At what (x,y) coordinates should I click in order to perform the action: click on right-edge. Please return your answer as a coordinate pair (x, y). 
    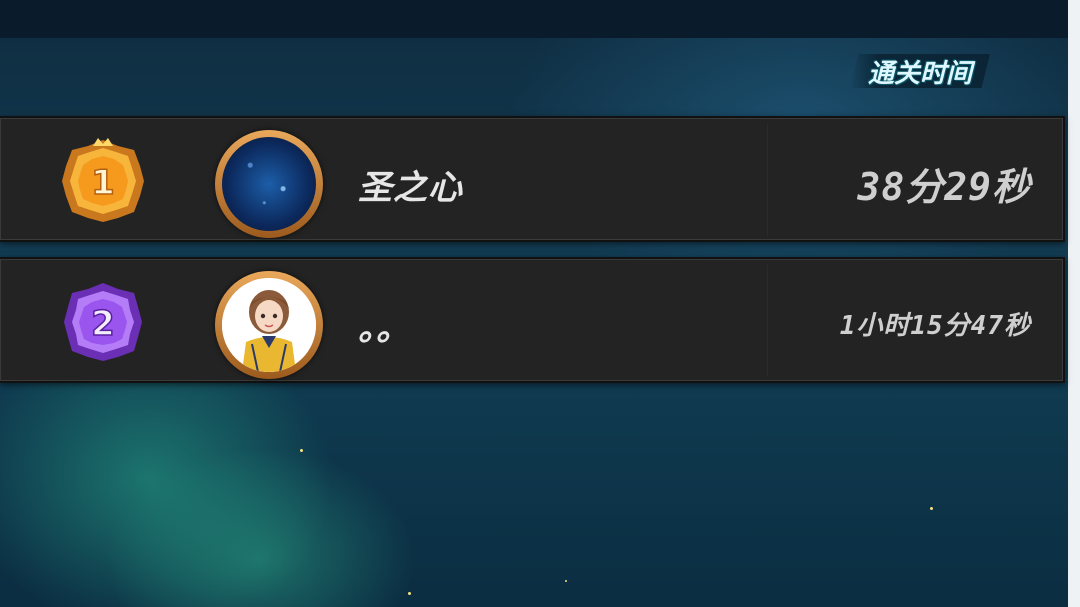
    Looking at the image, I should click on (1074, 303).